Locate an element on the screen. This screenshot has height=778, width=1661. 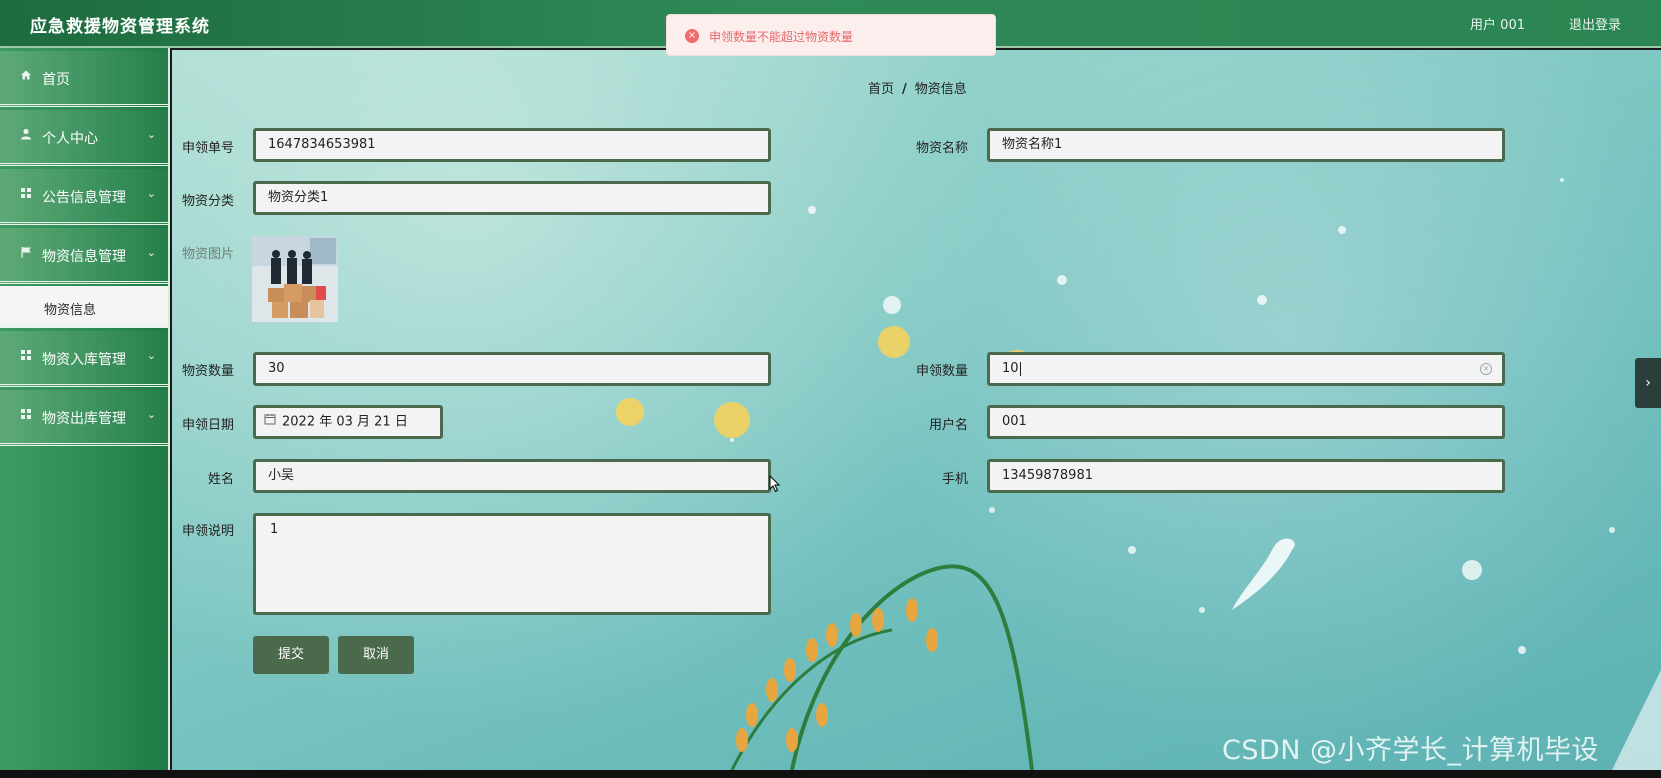
chevron-right-icon: › is located at coordinates (1648, 383).